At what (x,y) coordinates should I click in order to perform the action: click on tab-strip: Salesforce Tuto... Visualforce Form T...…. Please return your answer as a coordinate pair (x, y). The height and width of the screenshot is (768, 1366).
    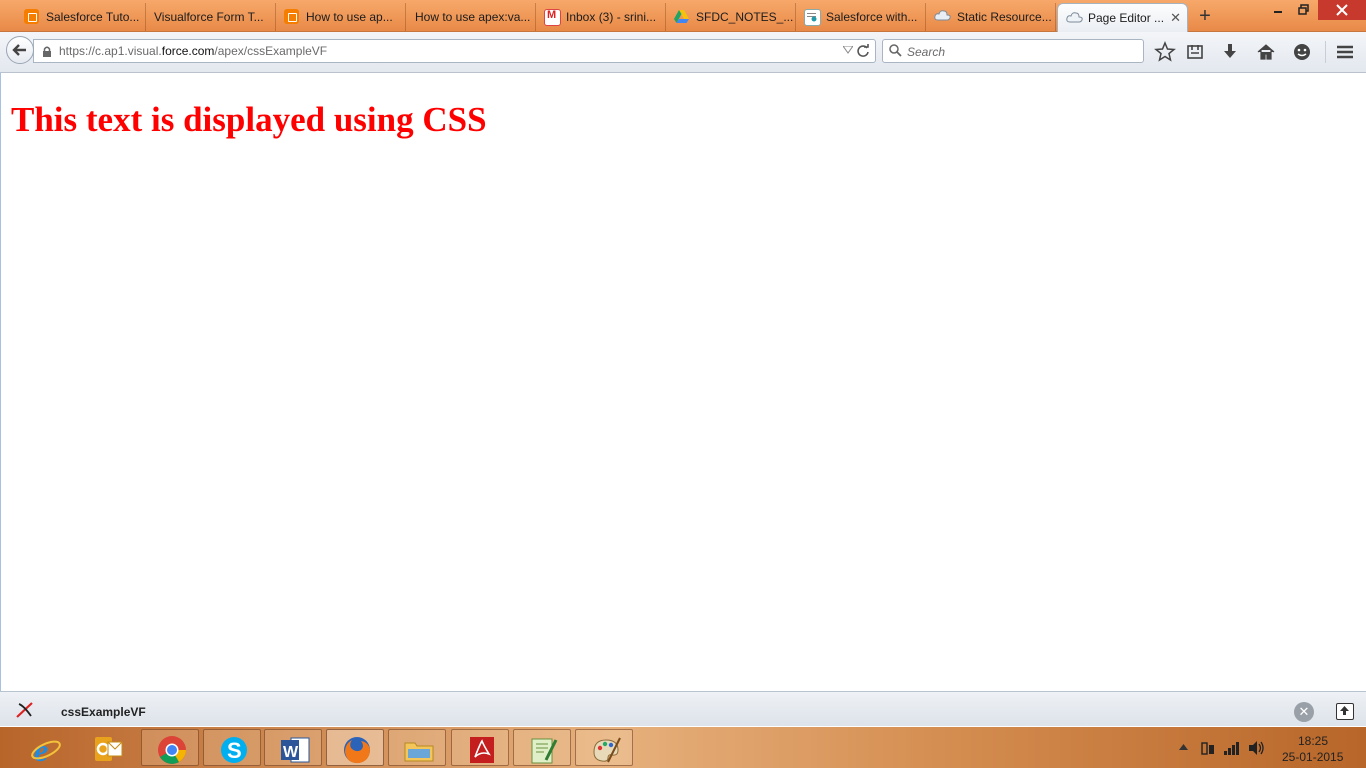
    Looking at the image, I should click on (683, 16).